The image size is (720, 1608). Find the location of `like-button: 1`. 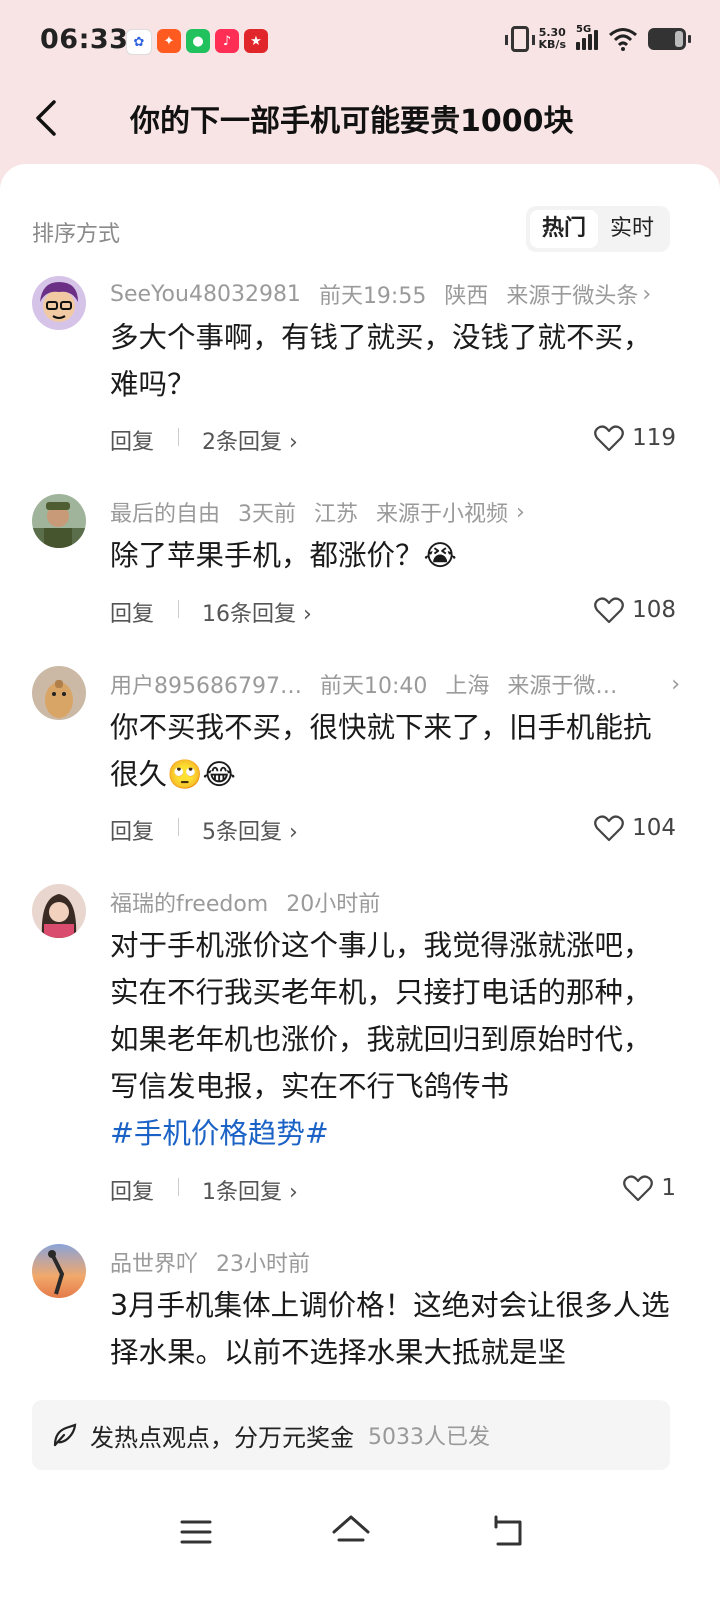

like-button: 1 is located at coordinates (649, 1188).